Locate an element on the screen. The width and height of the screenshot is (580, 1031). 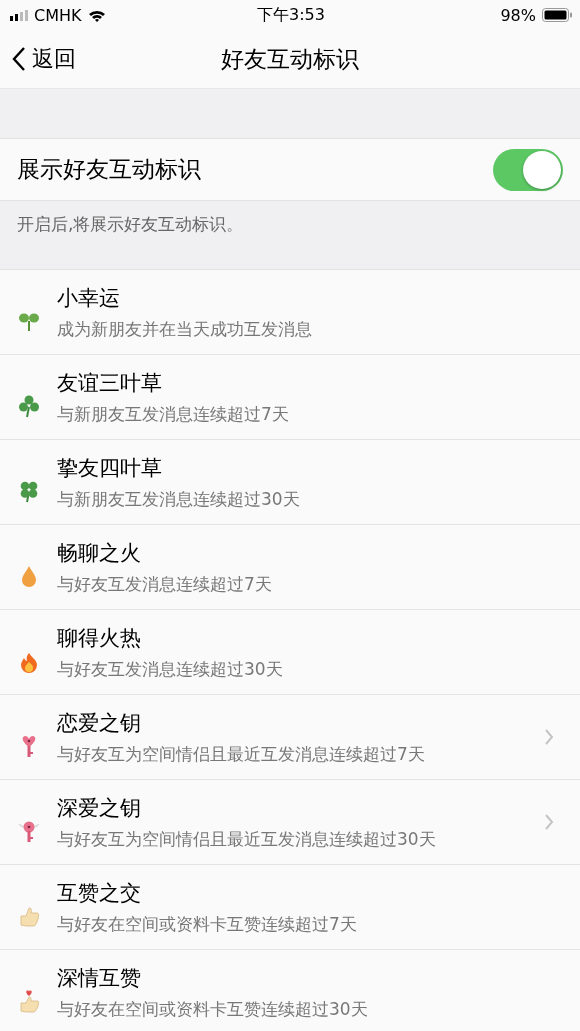
badge-title: 恋爱之钥 is located at coordinates (99, 723).